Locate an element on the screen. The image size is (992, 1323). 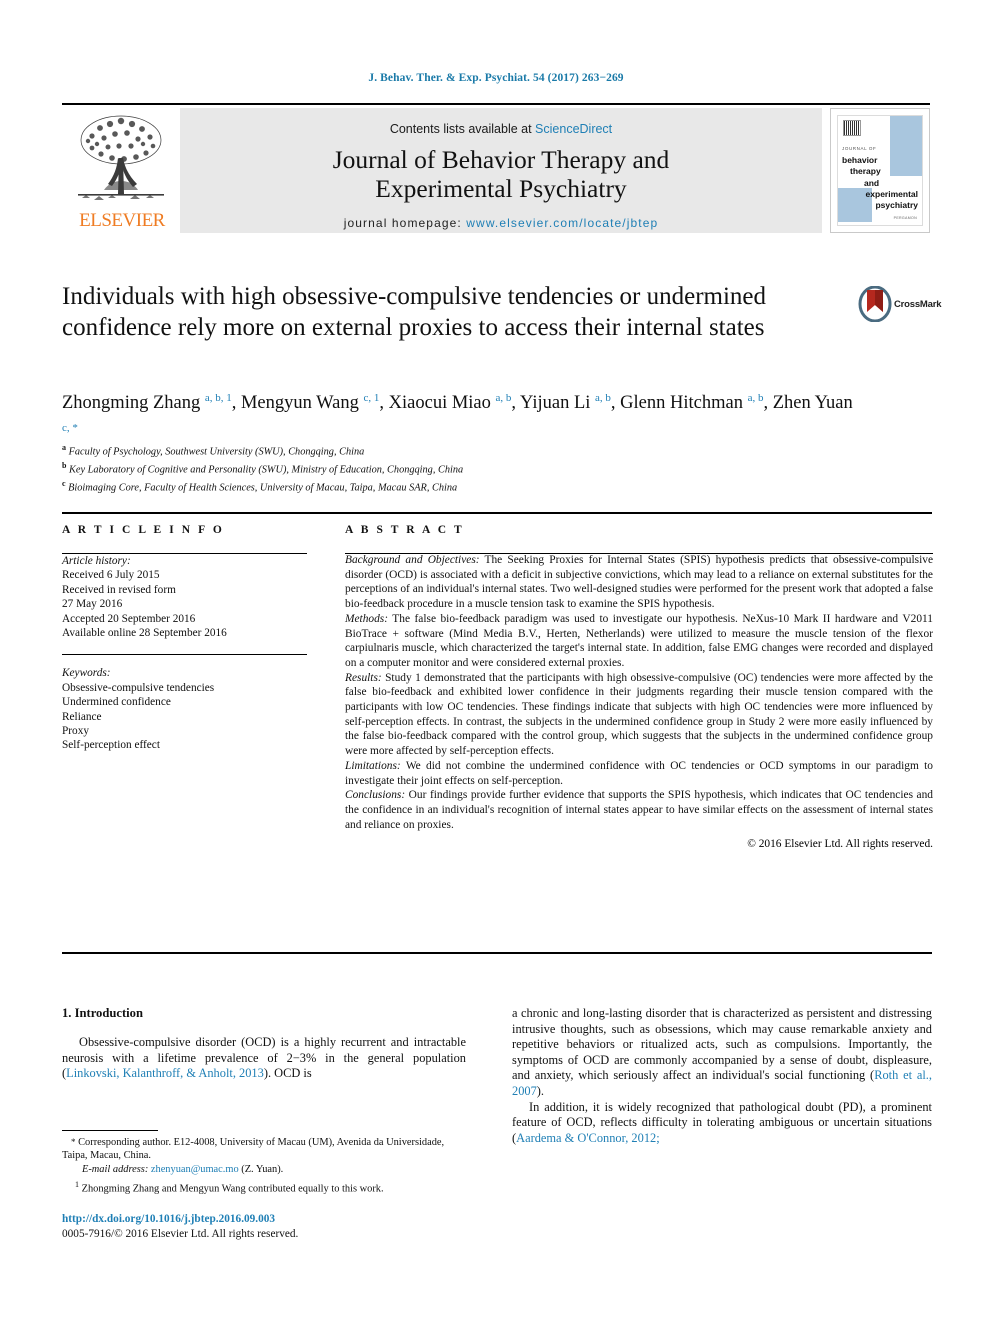
author-affiliation-marks: a, b, 1 is located at coordinates (218, 398).